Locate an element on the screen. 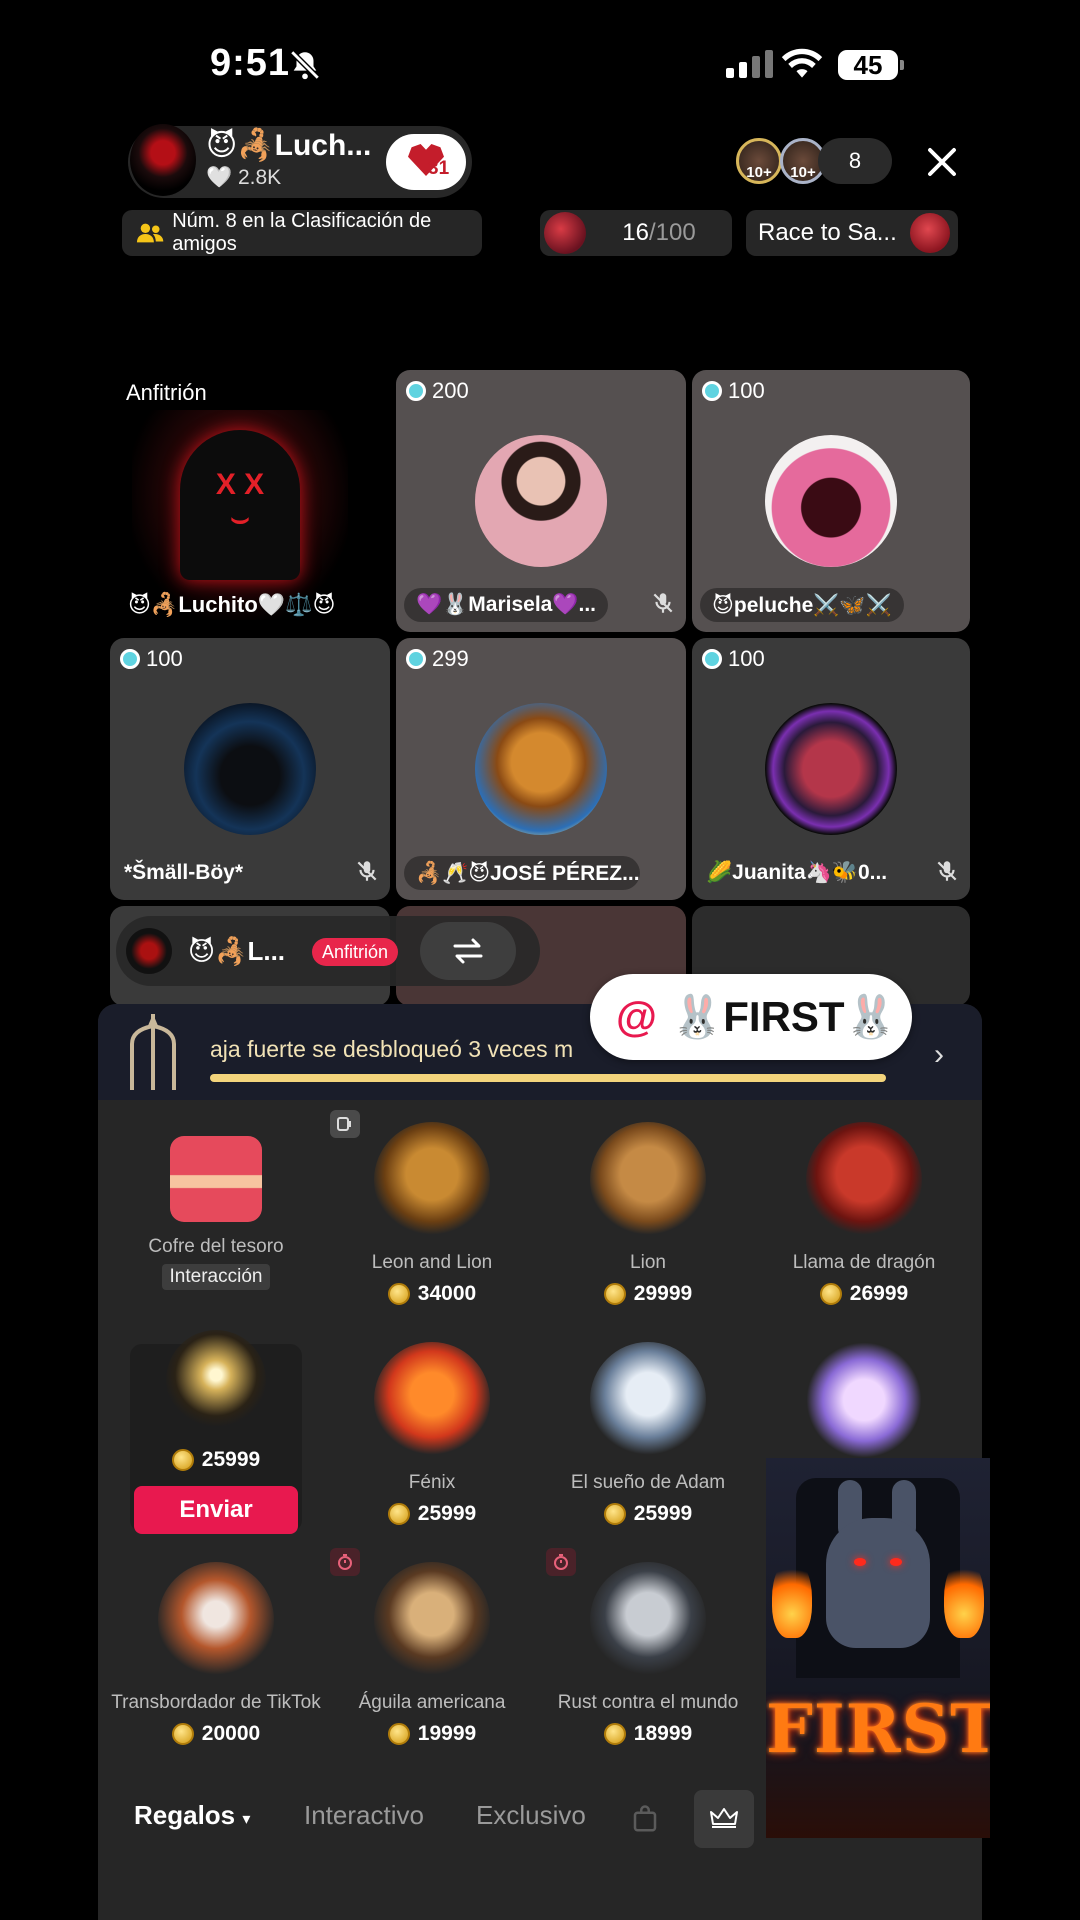  friends-ranking-chip: Núm. 8 en la Clasificación de amigos is located at coordinates (302, 233).